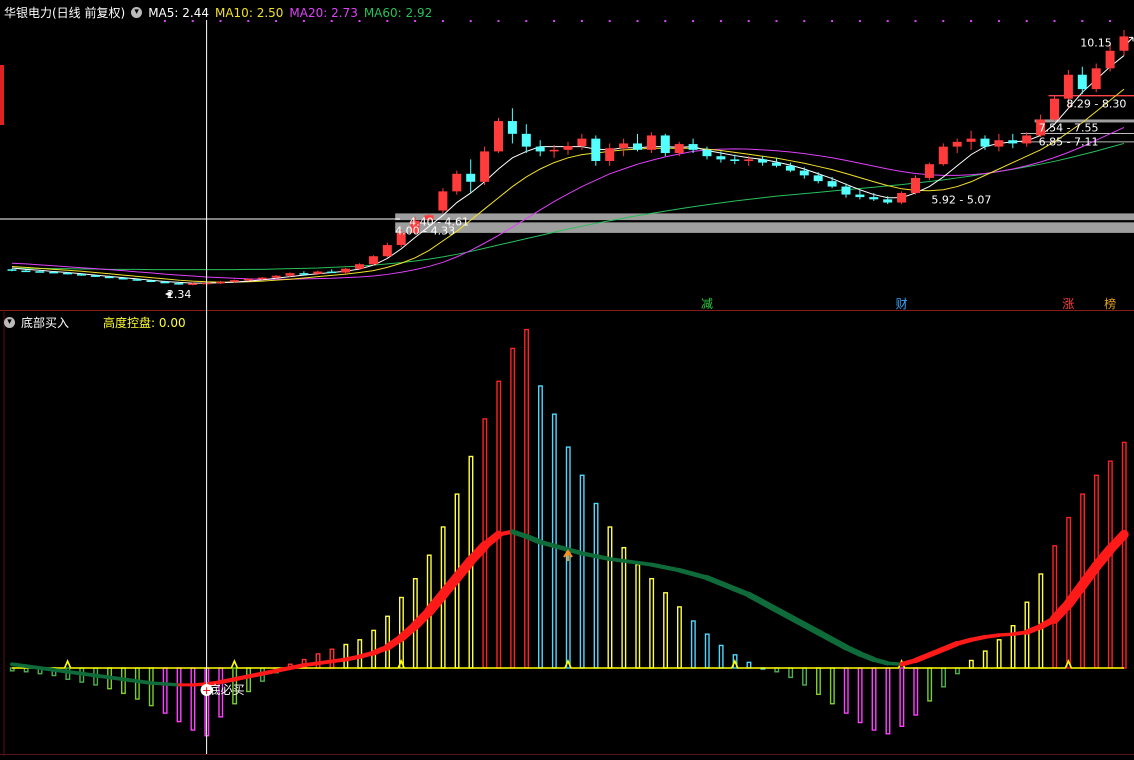 The image size is (1134, 760). What do you see at coordinates (902, 304) in the screenshot?
I see `event-tag: 财` at bounding box center [902, 304].